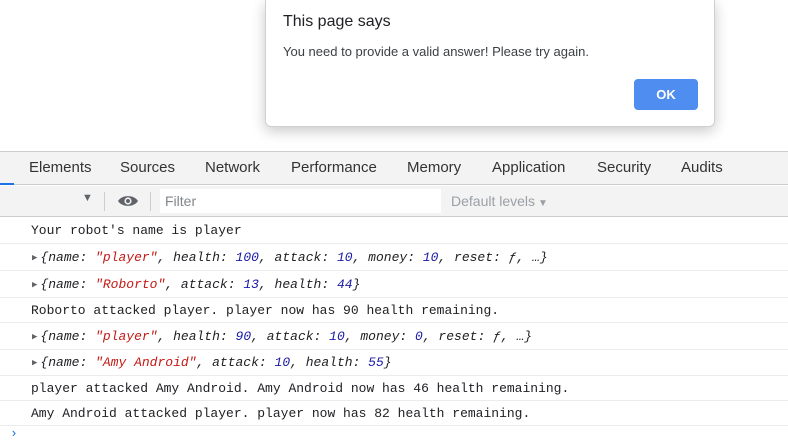 This screenshot has height=442, width=788. Describe the element at coordinates (337, 21) in the screenshot. I see `dialog-title: This page says` at that location.